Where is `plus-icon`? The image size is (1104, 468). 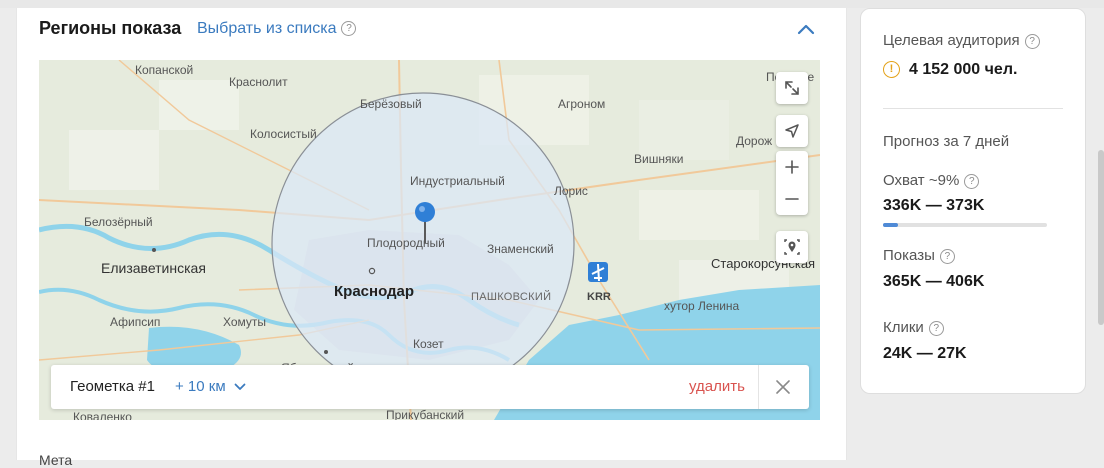 plus-icon is located at coordinates (792, 167).